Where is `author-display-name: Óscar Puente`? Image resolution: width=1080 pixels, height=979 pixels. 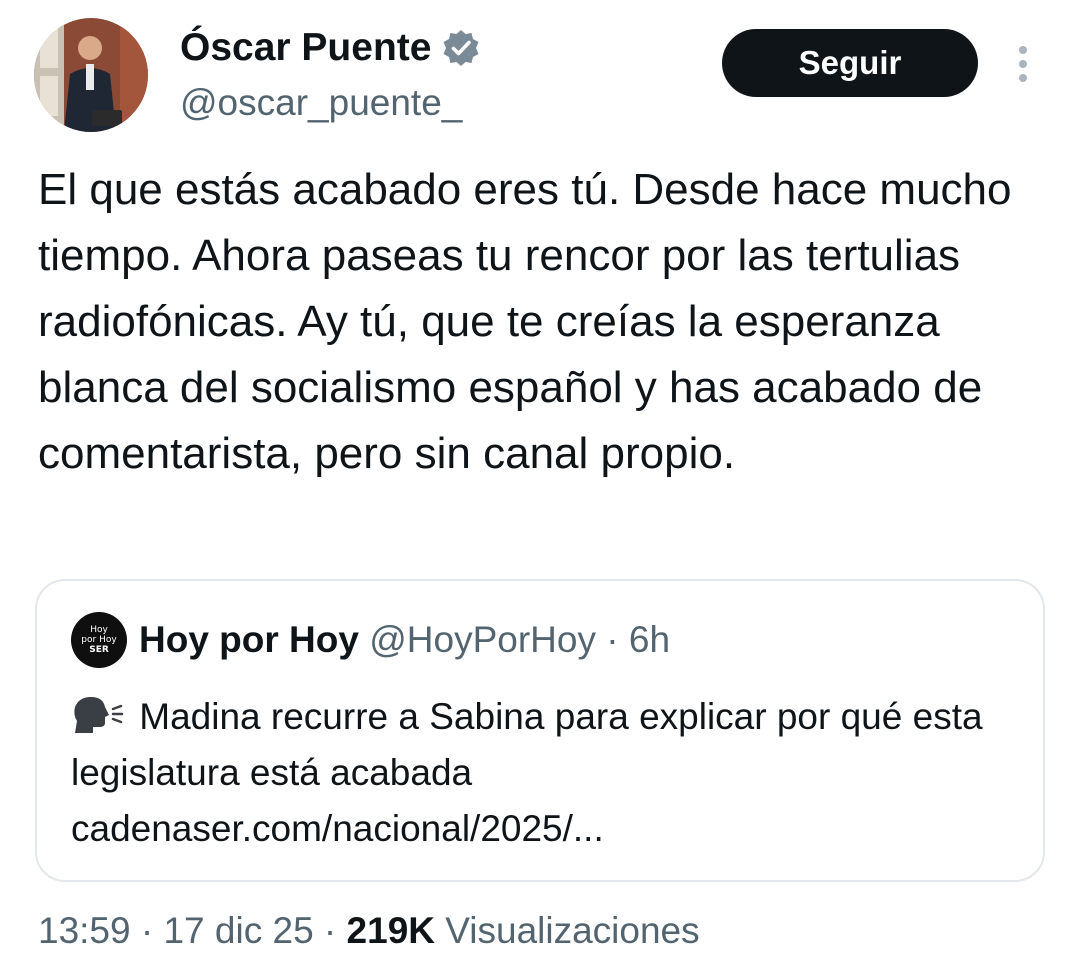 author-display-name: Óscar Puente is located at coordinates (330, 48).